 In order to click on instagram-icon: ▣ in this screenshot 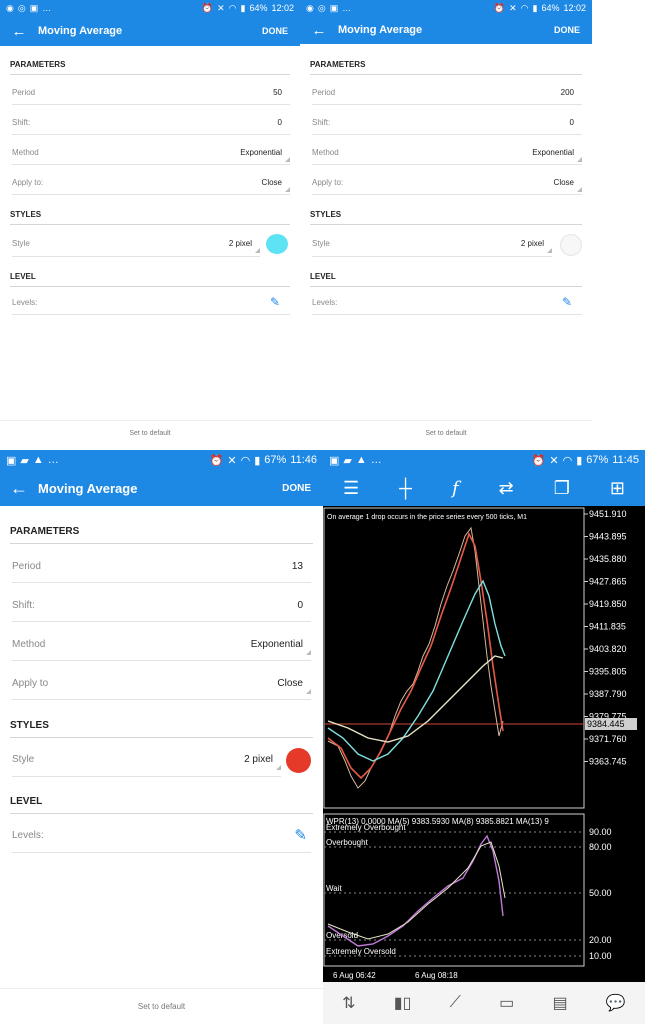, I will do `click(34, 7)`.